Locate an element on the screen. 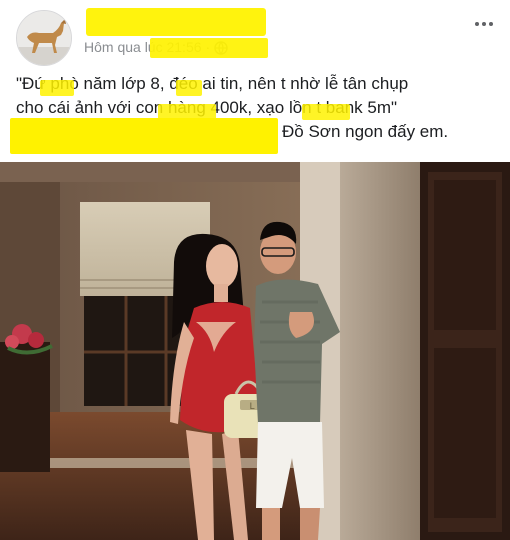  post-header: Hôm qua lúc 21:56· is located at coordinates (255, 33).